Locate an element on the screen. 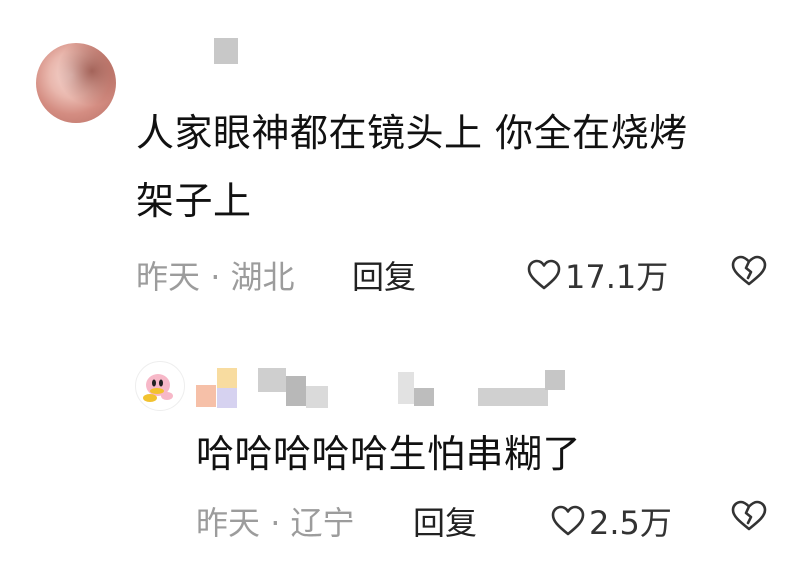 This screenshot has width=809, height=577. comment-meta: 昨天 · 湖北 is located at coordinates (215, 275).